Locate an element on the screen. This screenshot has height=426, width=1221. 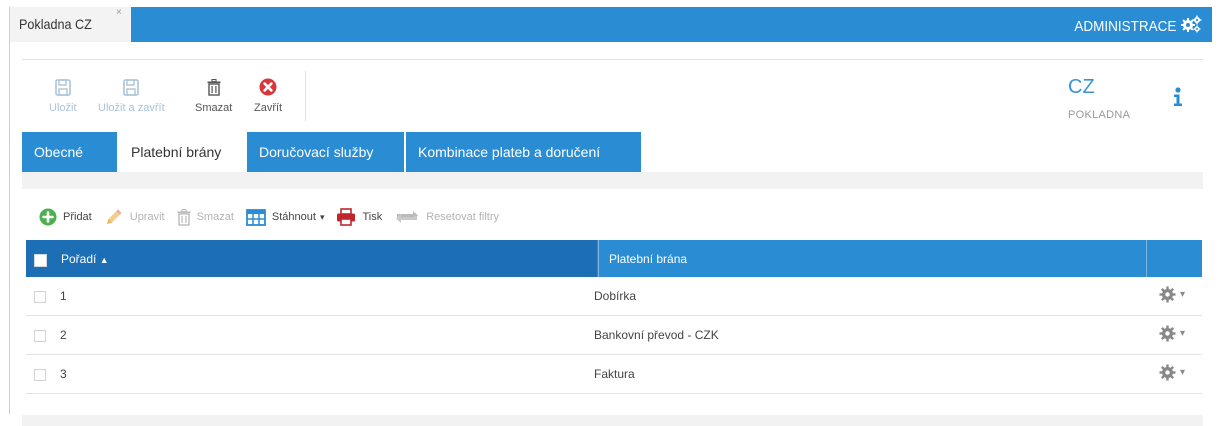
reset-filters-label: Resetovat filtry is located at coordinates (462, 217).